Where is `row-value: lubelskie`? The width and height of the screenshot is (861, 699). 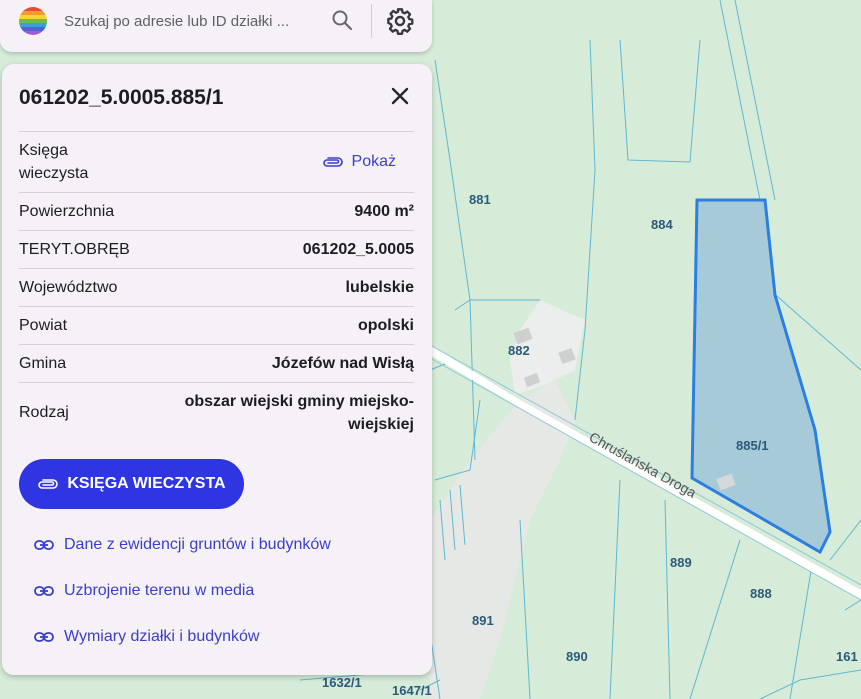
row-value: lubelskie is located at coordinates (379, 287).